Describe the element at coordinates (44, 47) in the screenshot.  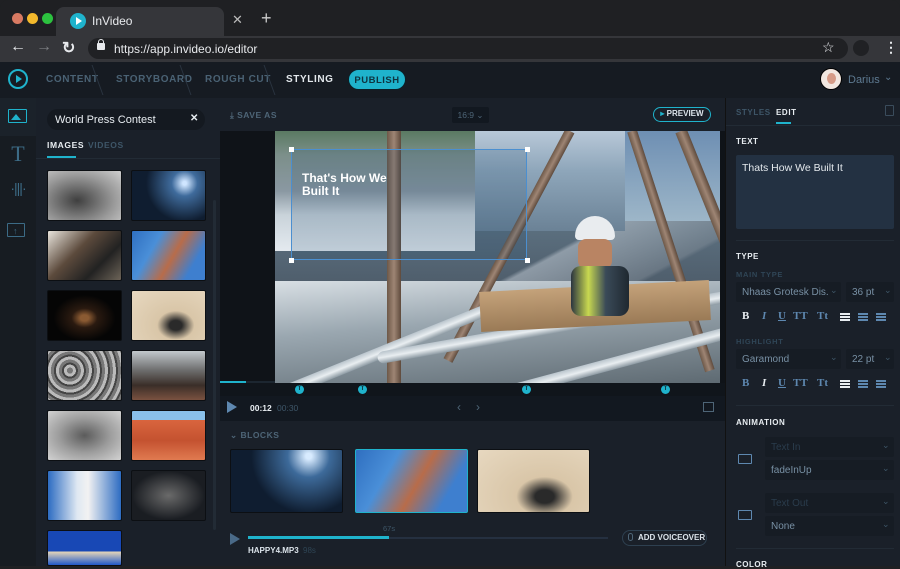
I see `forward-arrow-icon: →` at that location.